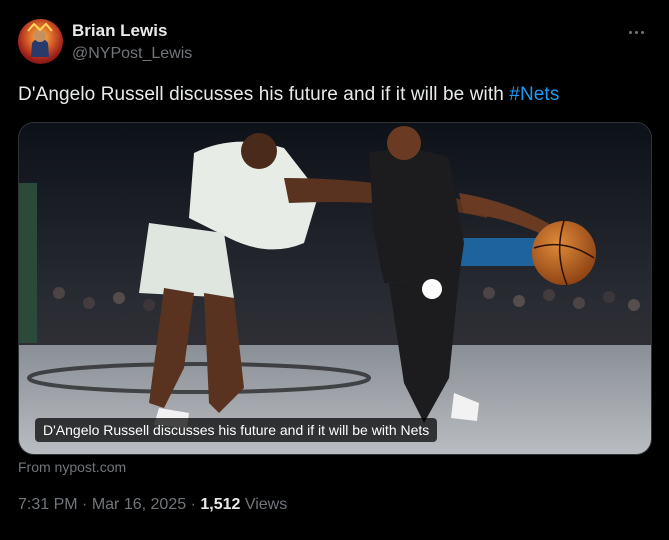  I want to click on tweet-meta: 7:31 PM · Mar 16, 2025 · 1,512 Views, so click(152, 505).